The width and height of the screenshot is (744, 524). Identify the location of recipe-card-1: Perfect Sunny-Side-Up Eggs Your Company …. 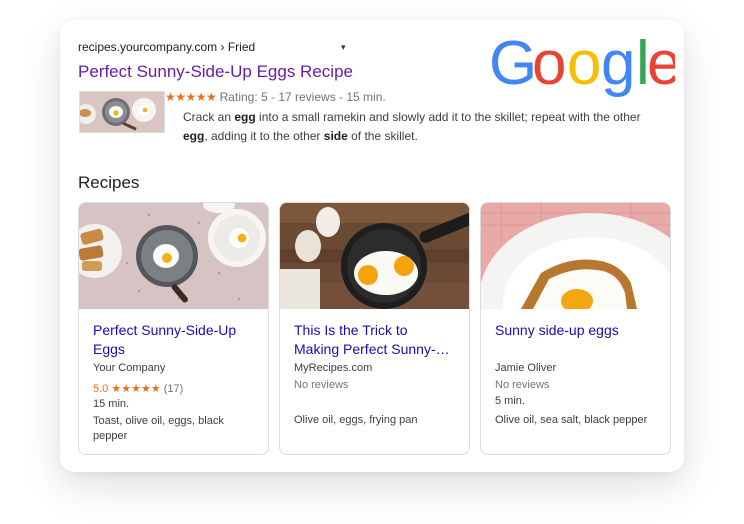
(173, 328).